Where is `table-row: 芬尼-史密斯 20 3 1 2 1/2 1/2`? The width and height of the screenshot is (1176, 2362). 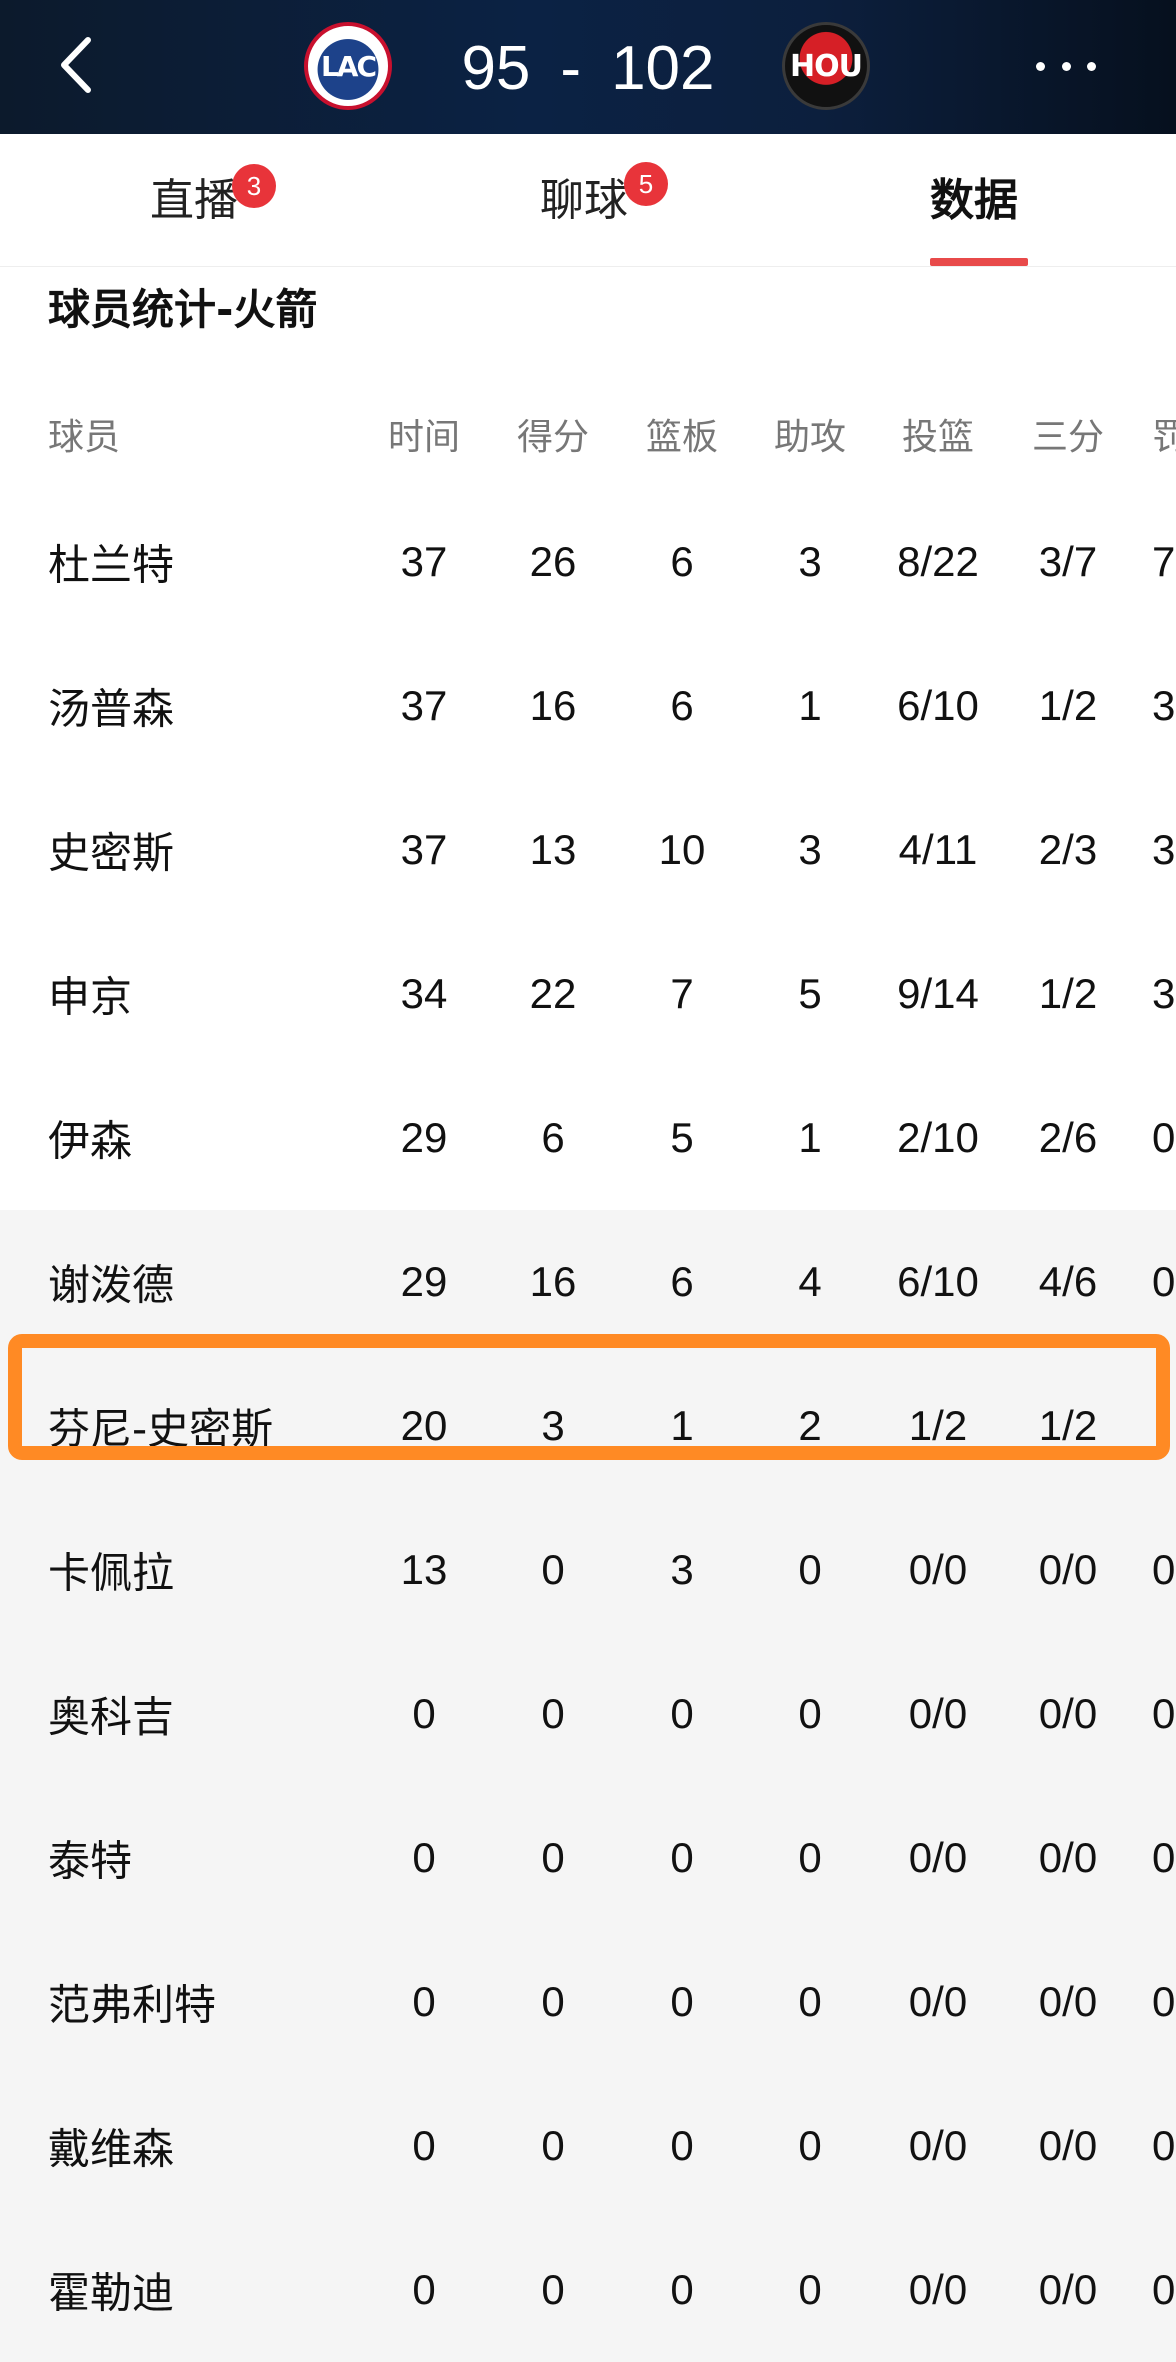 table-row: 芬尼-史密斯 20 3 1 2 1/2 1/2 is located at coordinates (588, 1426).